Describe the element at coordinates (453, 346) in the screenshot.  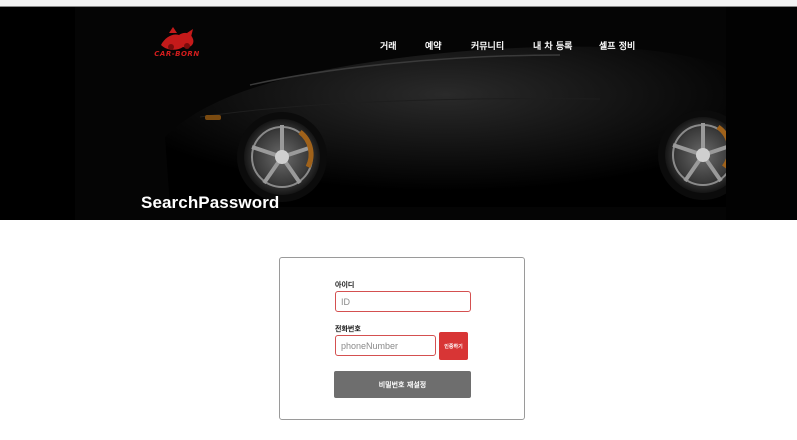
I see `verify-button: 인증하기` at that location.